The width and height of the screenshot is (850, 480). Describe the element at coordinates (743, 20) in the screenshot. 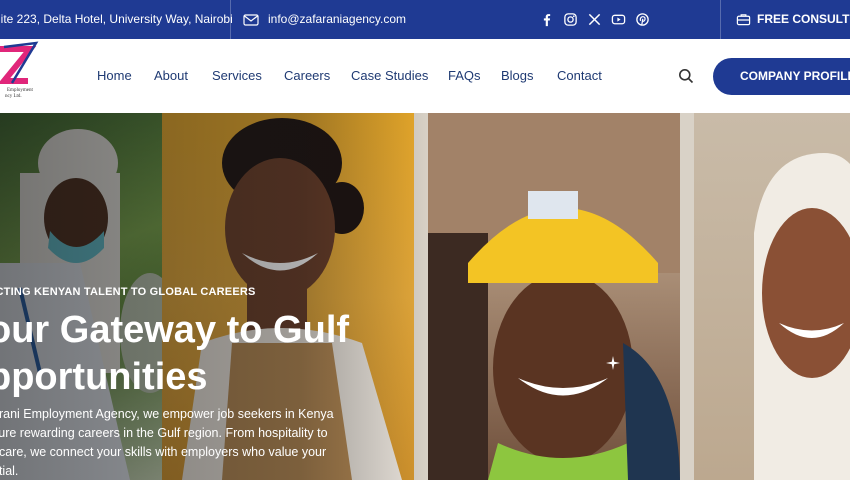

I see `briefcase-icon` at that location.